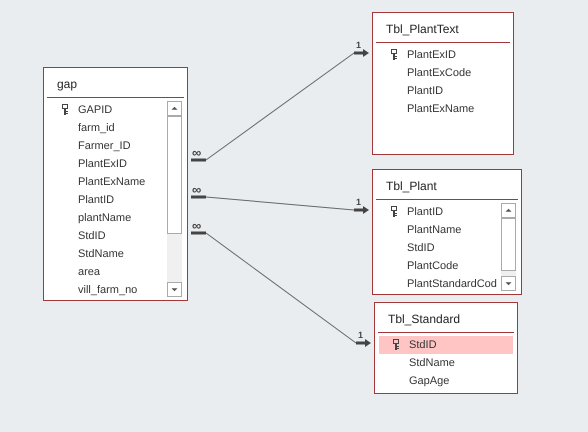 The height and width of the screenshot is (432, 588). I want to click on table-window: Tbl_Plant PlantID PlantName StdID PlantCode PlantStandardCod, so click(447, 232).